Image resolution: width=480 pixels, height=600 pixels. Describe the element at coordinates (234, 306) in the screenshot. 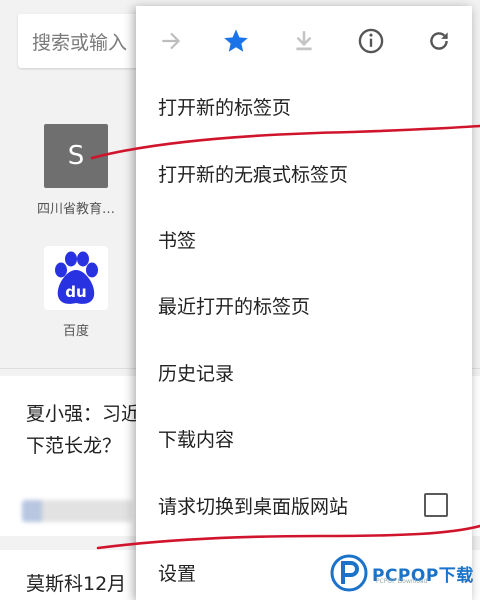

I see `menu-item-label: 最近打开的标签页` at that location.